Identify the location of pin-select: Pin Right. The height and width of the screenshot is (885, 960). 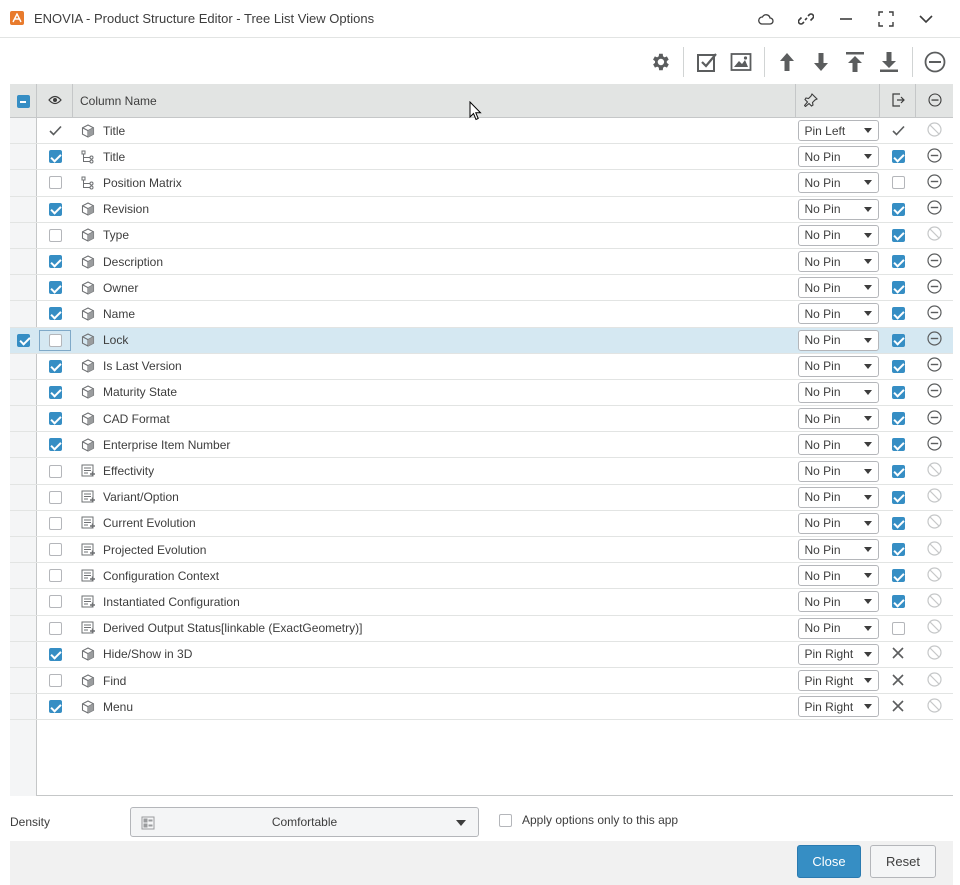
(838, 654).